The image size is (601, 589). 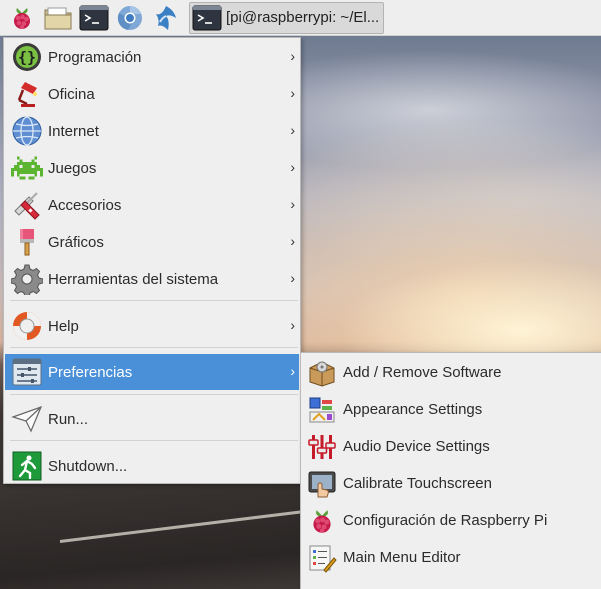 I want to click on submenu-item-raspberry-pi-configuration: Configuración de Raspberry Pi, so click(x=451, y=520).